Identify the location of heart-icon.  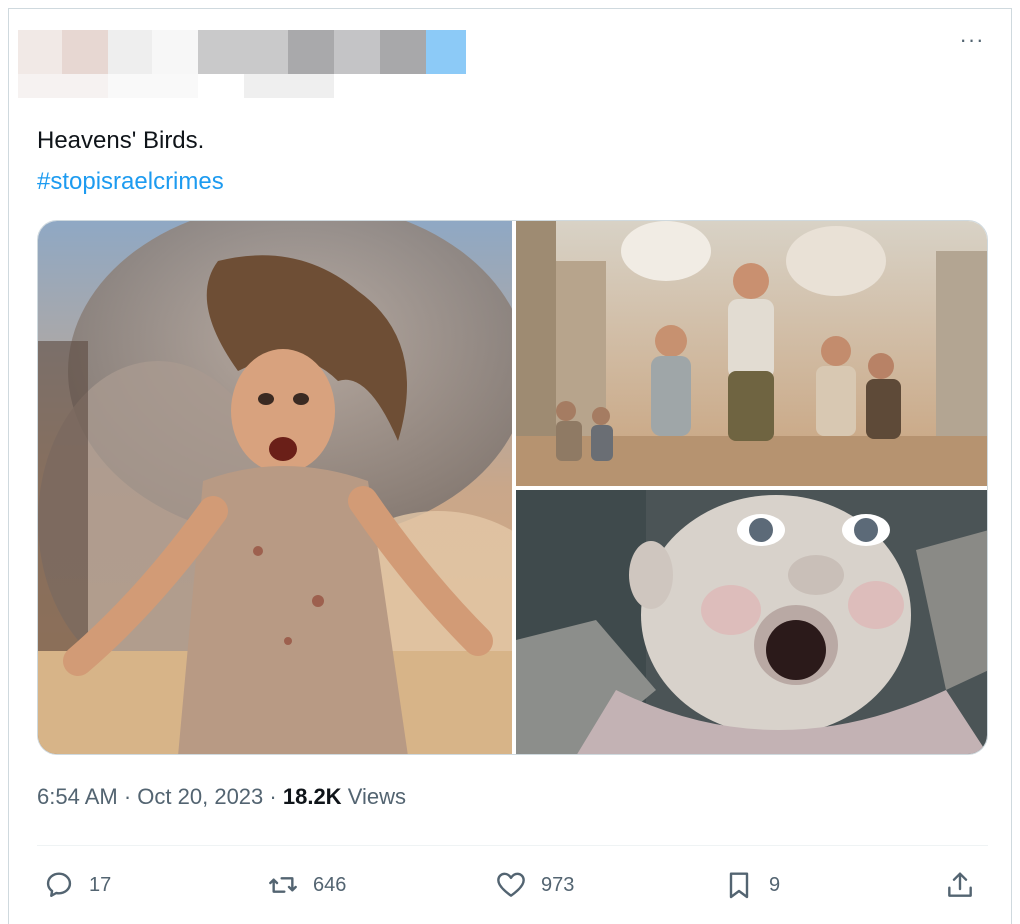
(511, 884).